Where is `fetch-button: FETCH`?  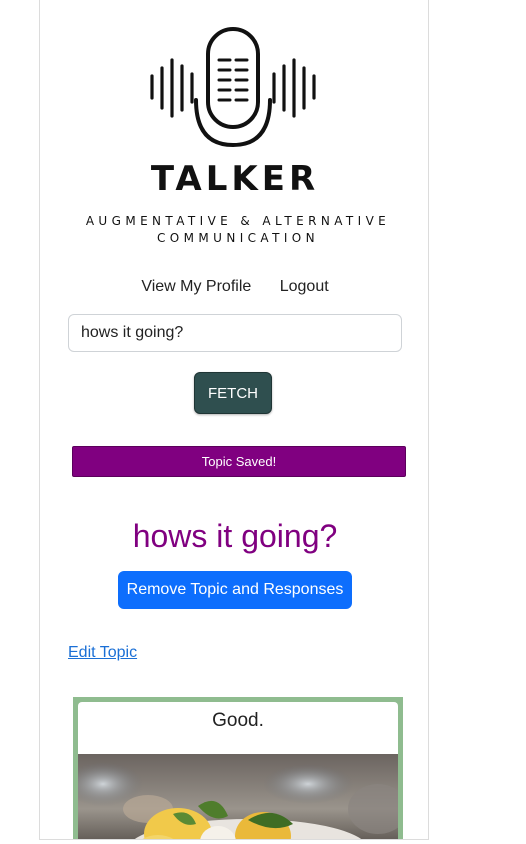
fetch-button: FETCH is located at coordinates (233, 393).